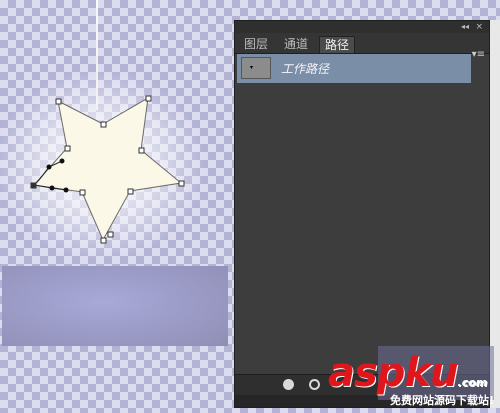 This screenshot has height=413, width=500. Describe the element at coordinates (465, 27) in the screenshot. I see `collapse-panel-icon: ◂◂` at that location.